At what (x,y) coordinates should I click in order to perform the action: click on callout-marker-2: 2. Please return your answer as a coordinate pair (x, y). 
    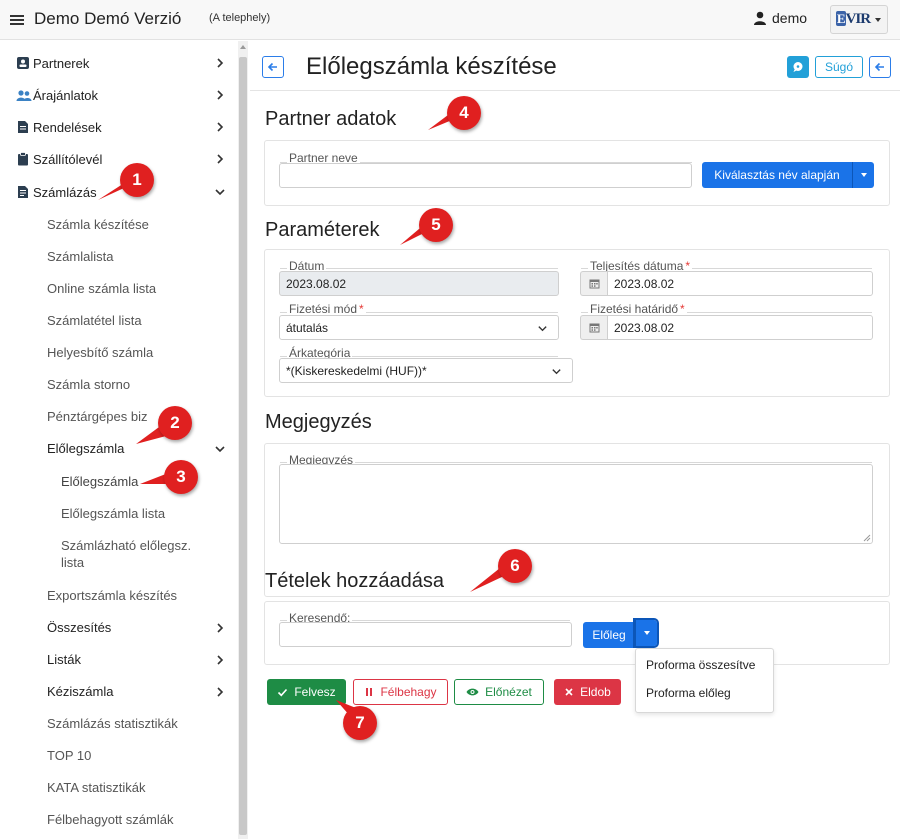
    Looking at the image, I should click on (175, 423).